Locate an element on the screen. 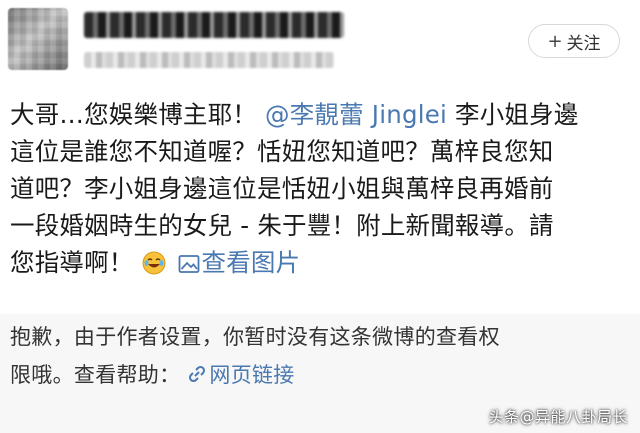 The width and height of the screenshot is (640, 433). post-line-1-text: 大哥…您娛樂博主耶！ is located at coordinates (133, 114).